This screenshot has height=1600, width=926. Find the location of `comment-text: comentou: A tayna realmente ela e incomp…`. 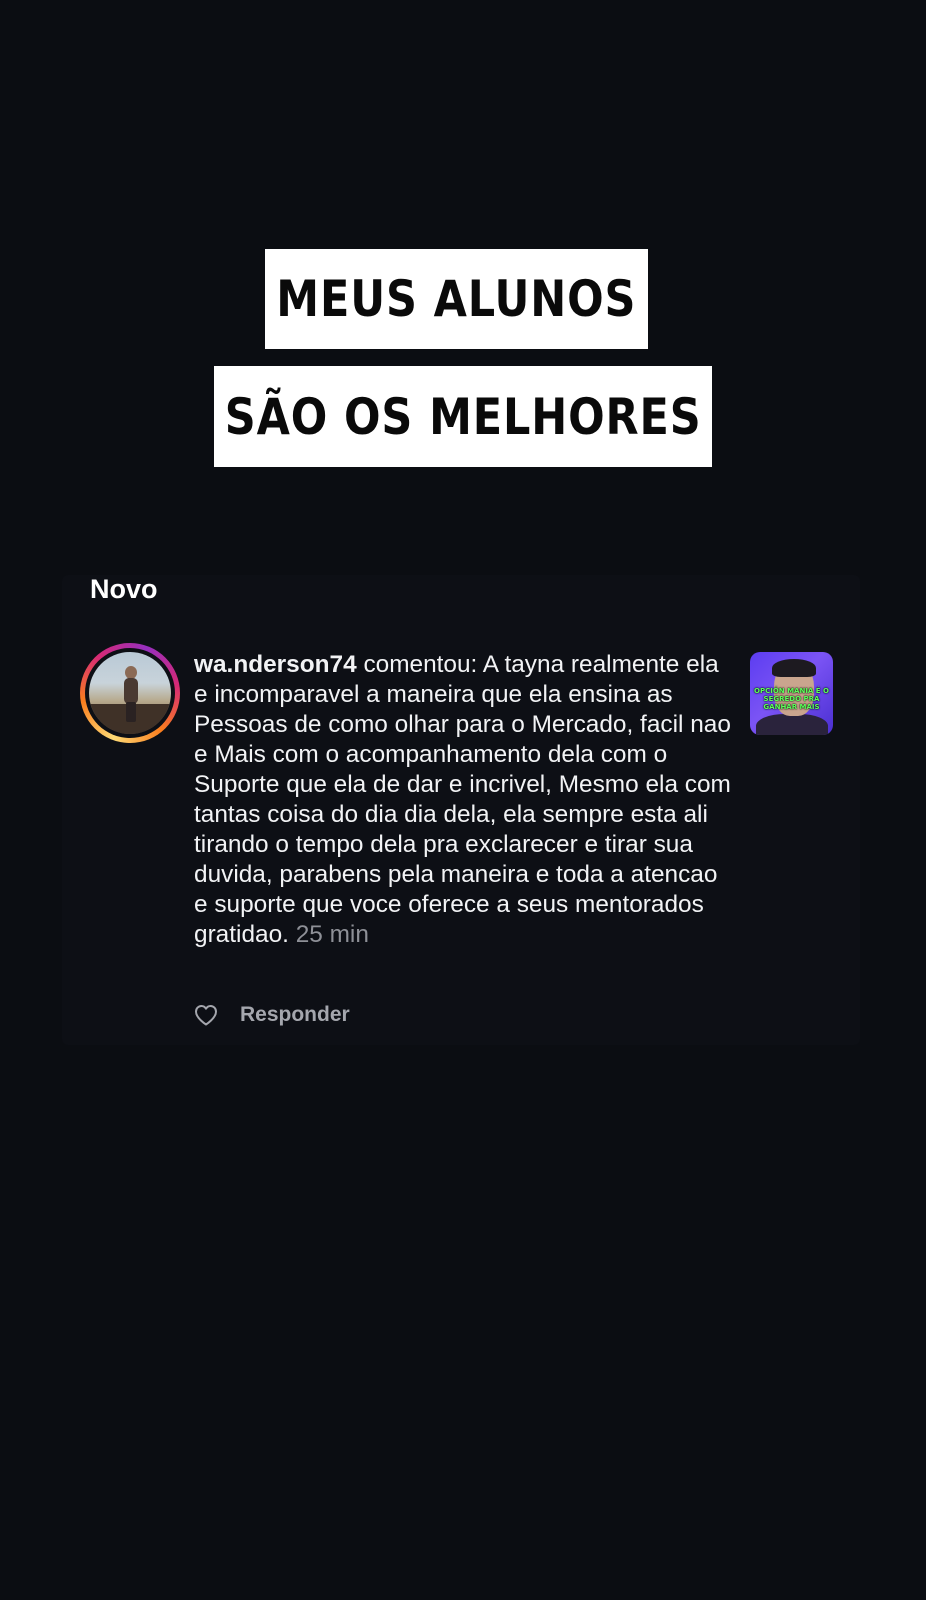

comment-text: comentou: A tayna realmente ela e incomp… is located at coordinates (462, 799).